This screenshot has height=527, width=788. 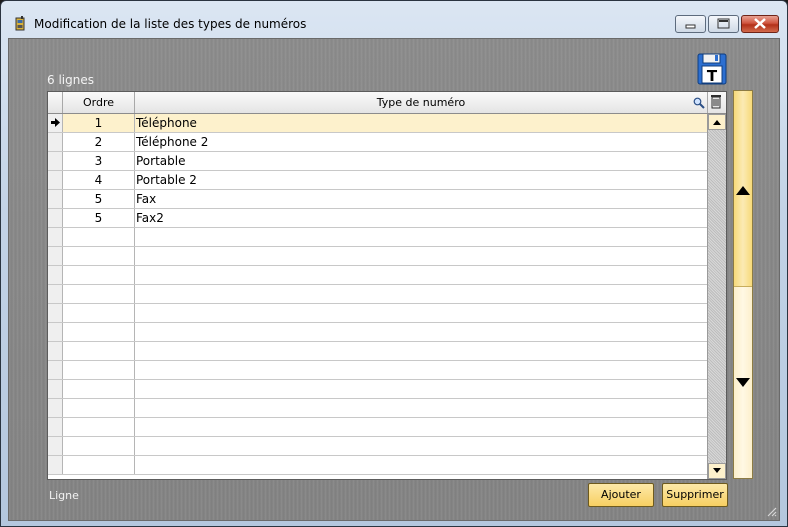 I want to click on close-button, so click(x=760, y=24).